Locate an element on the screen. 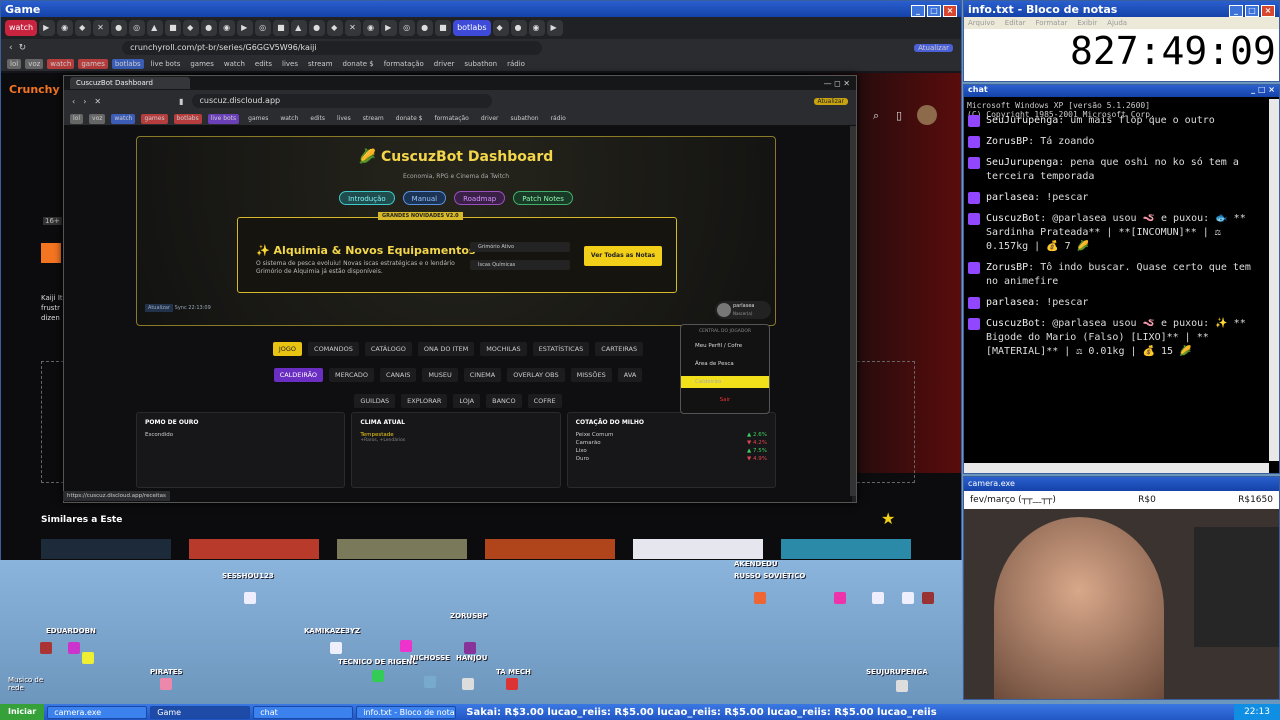 This screenshot has height=720, width=1280. tab-botlabs: botlabs is located at coordinates (472, 28).